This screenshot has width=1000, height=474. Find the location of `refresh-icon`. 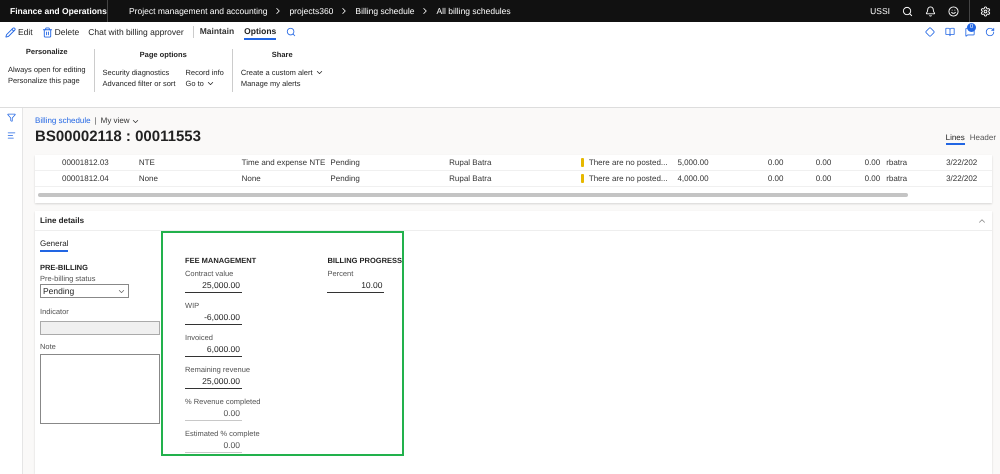

refresh-icon is located at coordinates (990, 32).